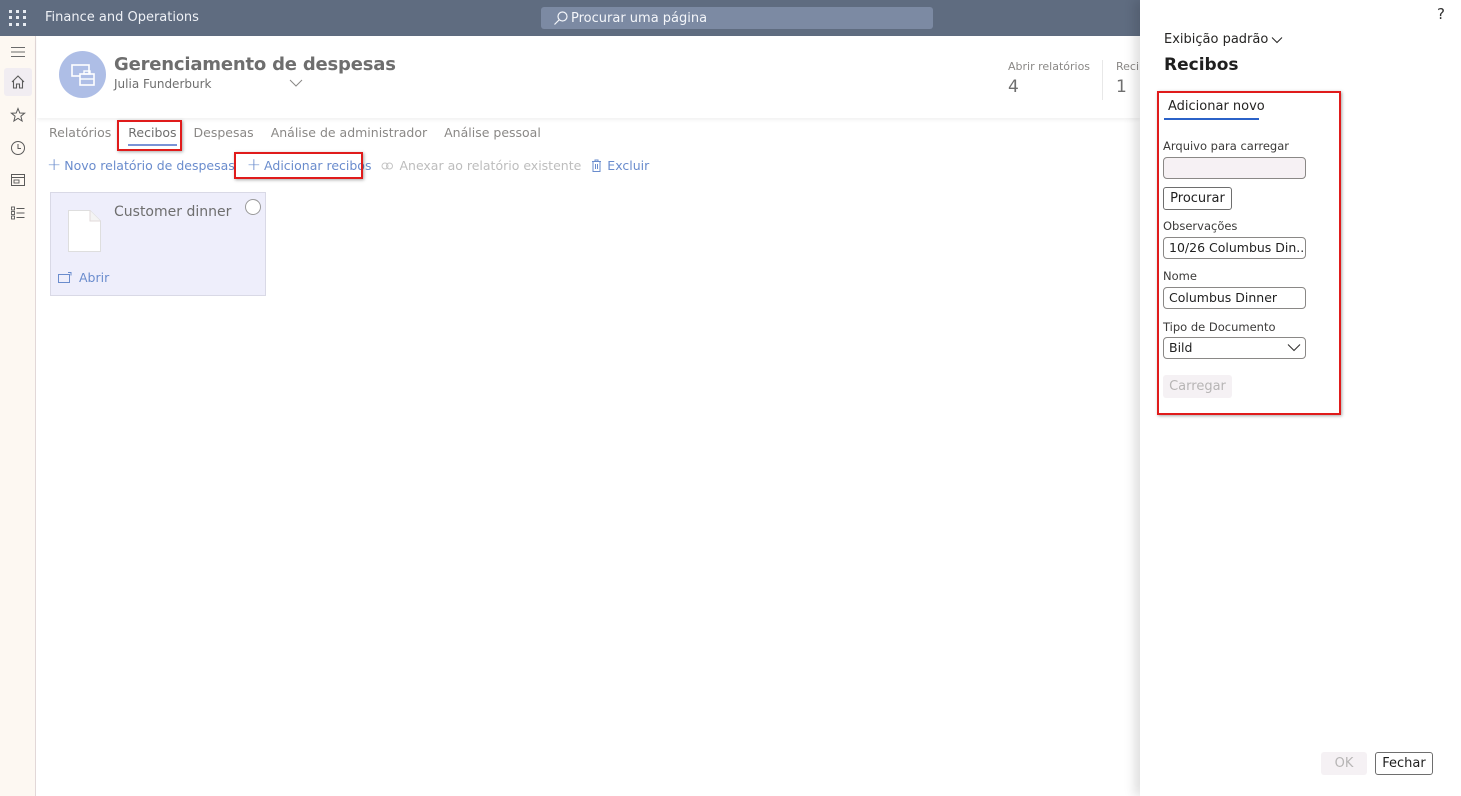 Image resolution: width=1461 pixels, height=796 pixels. Describe the element at coordinates (163, 84) in the screenshot. I see `page-subtitle: Julia Funderburk` at that location.